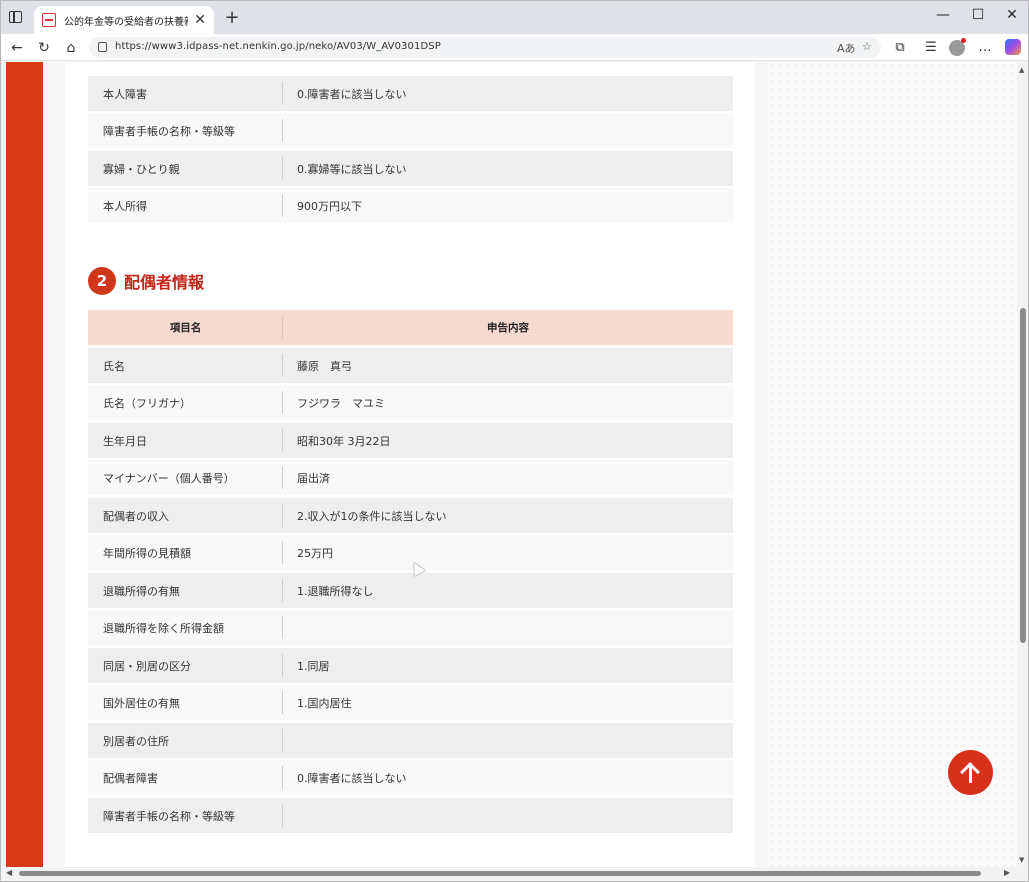  I want to click on back-to-top-button, so click(970, 772).